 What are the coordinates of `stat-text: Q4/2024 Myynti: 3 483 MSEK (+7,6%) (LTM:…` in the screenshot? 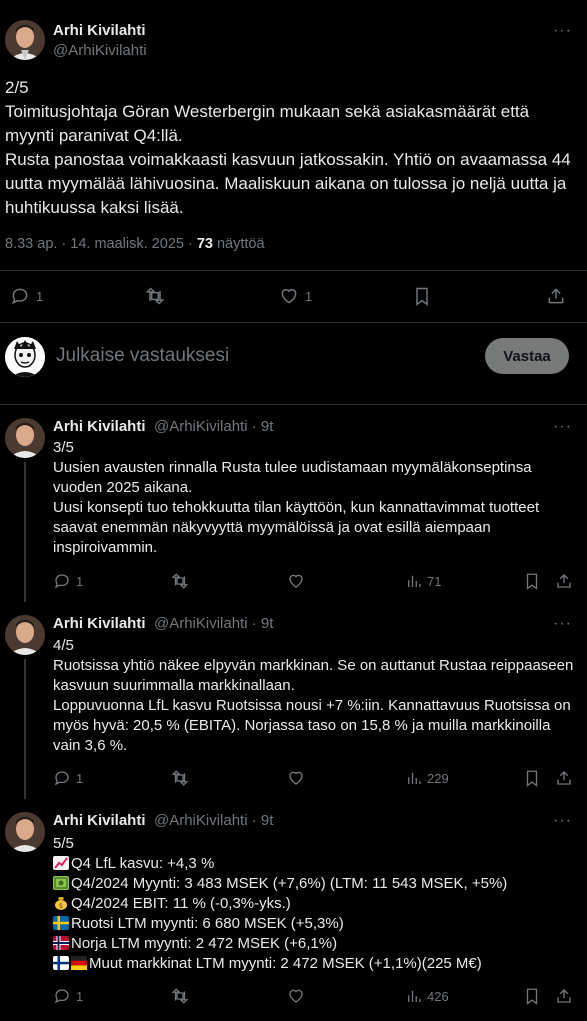 It's located at (289, 883).